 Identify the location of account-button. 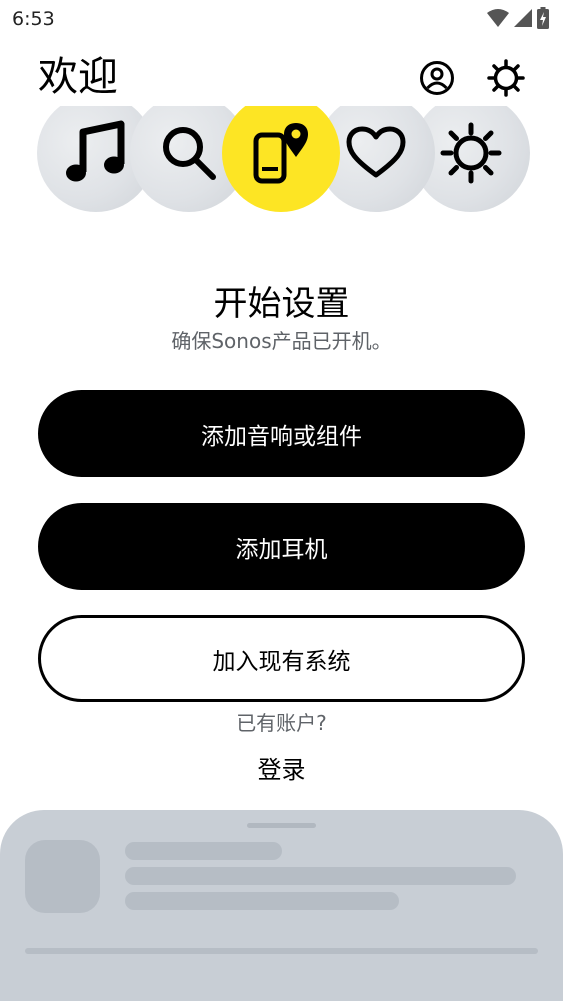
(437, 78).